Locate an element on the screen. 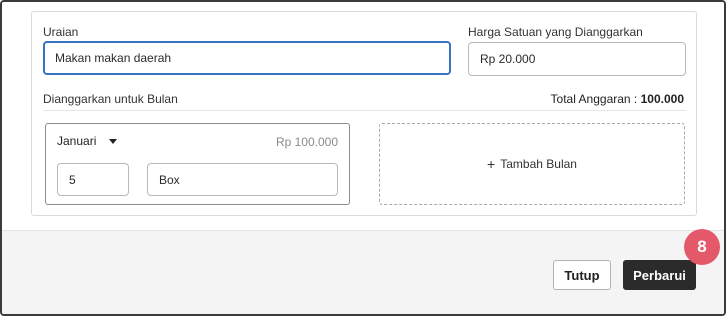 The height and width of the screenshot is (316, 726). description-label: Uraian is located at coordinates (61, 32).